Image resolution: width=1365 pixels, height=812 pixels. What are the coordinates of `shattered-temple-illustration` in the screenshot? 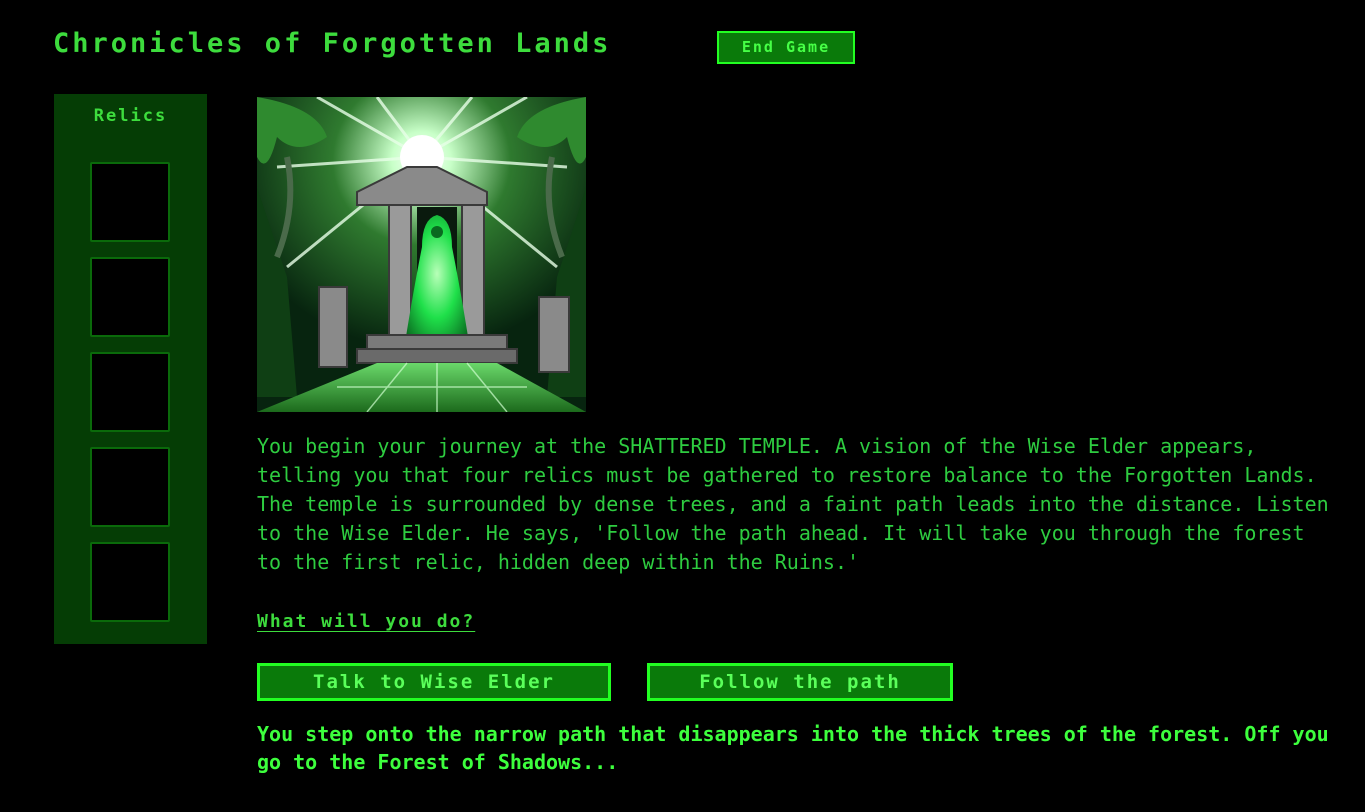 It's located at (421, 254).